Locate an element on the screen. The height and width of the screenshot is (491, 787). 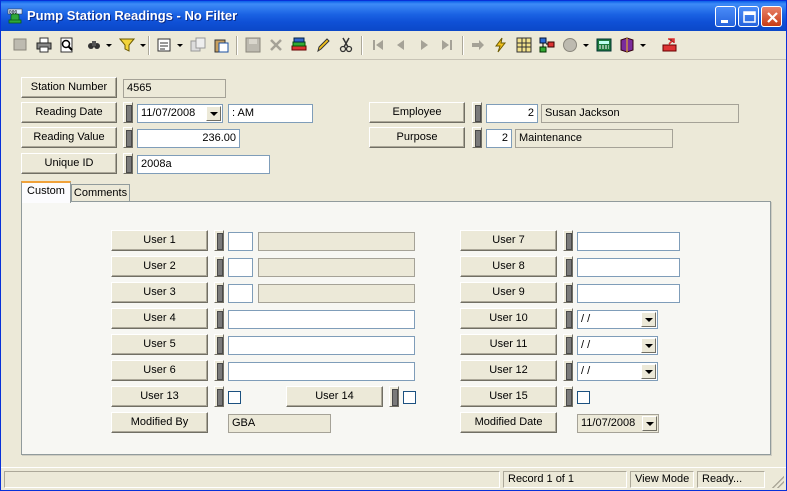
station-number-button: Station Number is located at coordinates (69, 87).